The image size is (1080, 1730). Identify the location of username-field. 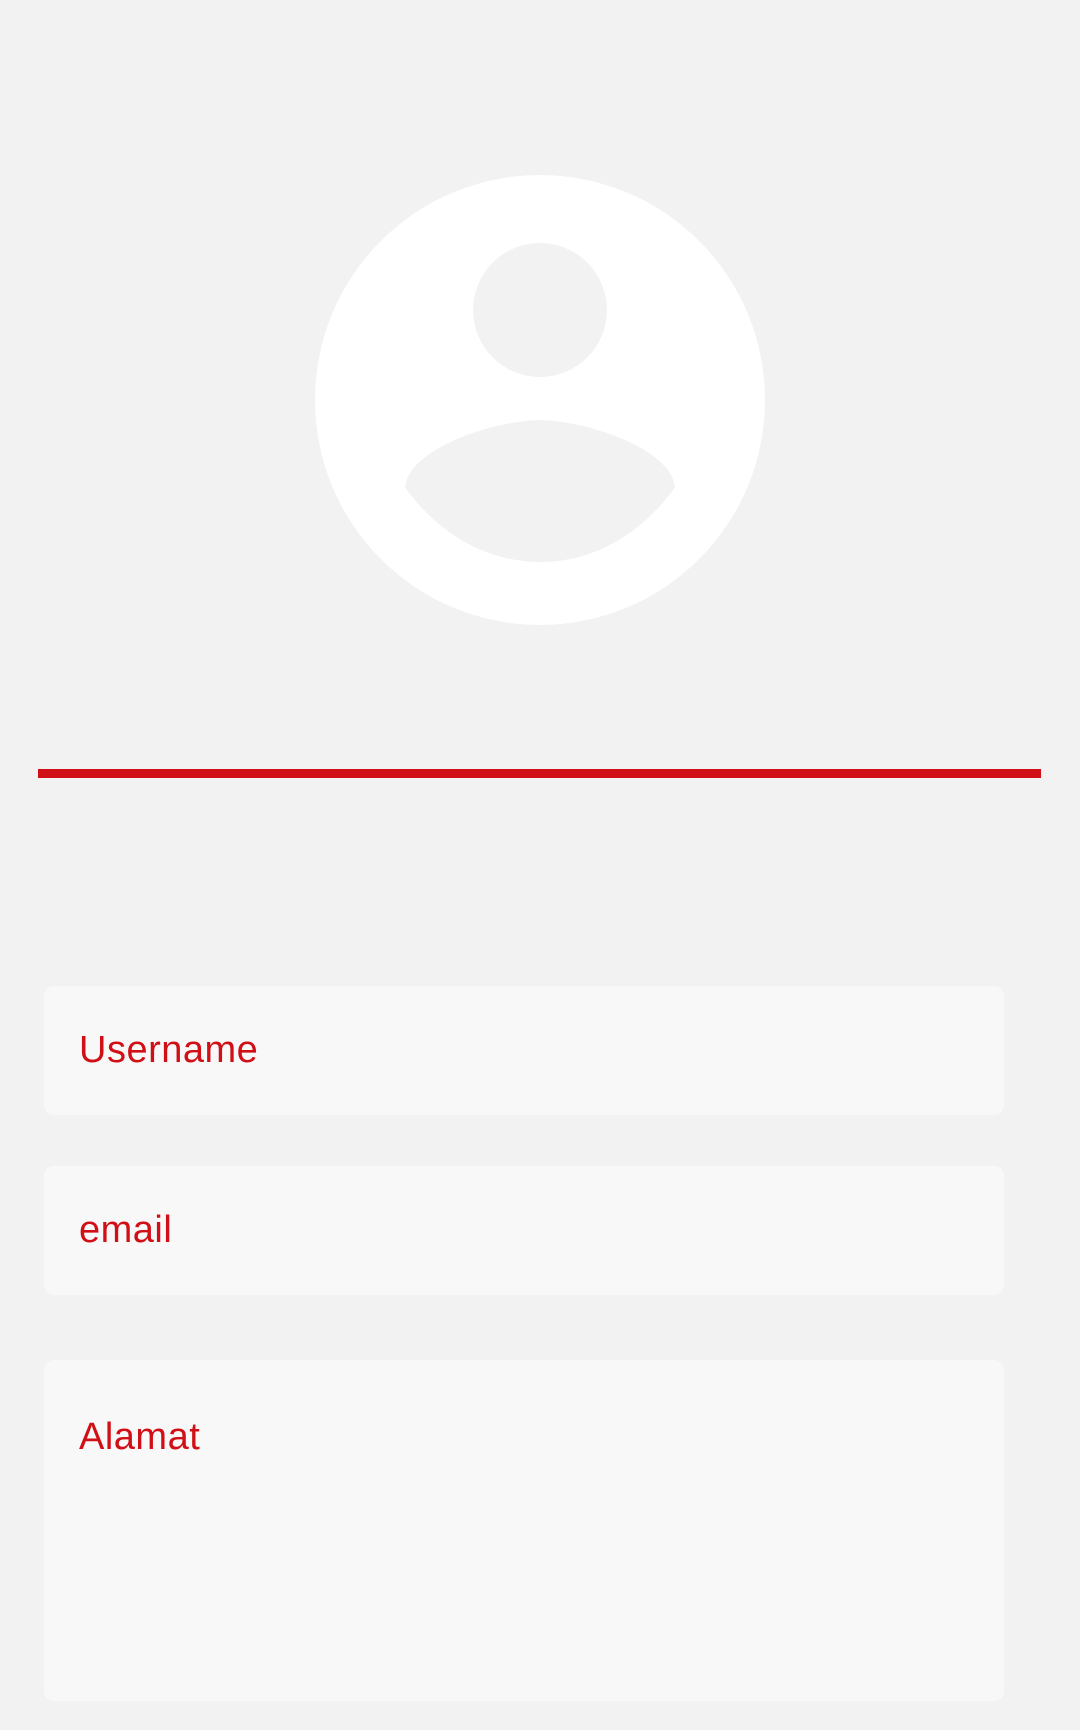
(524, 1050).